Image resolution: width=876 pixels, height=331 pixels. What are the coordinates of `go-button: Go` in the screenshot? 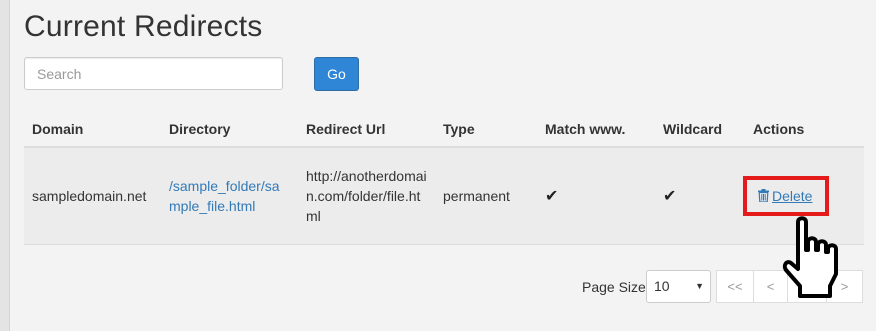 It's located at (336, 74).